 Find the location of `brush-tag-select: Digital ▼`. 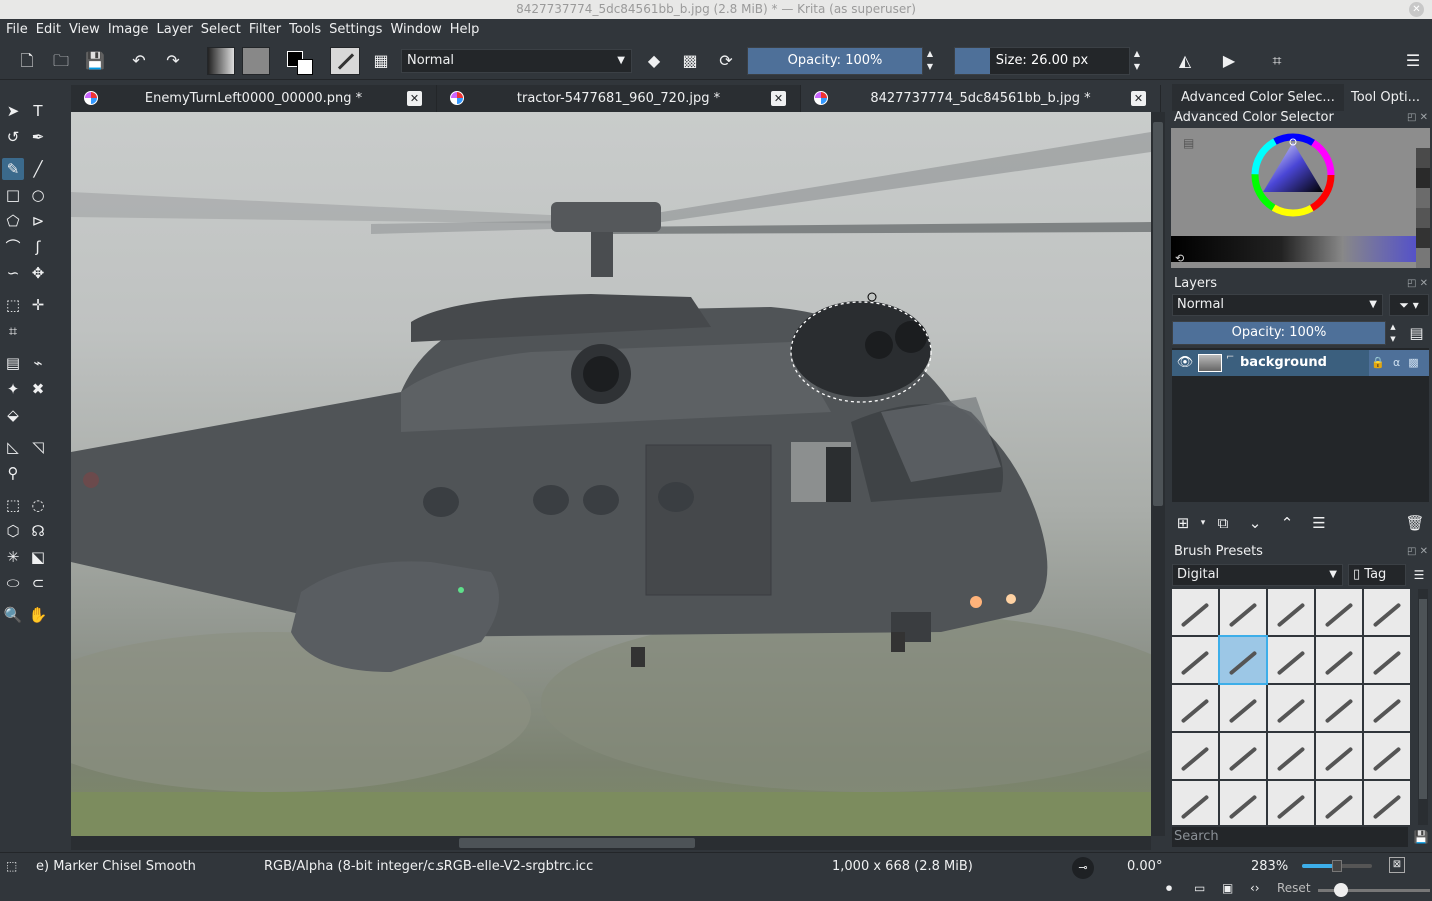

brush-tag-select: Digital ▼ is located at coordinates (1257, 575).